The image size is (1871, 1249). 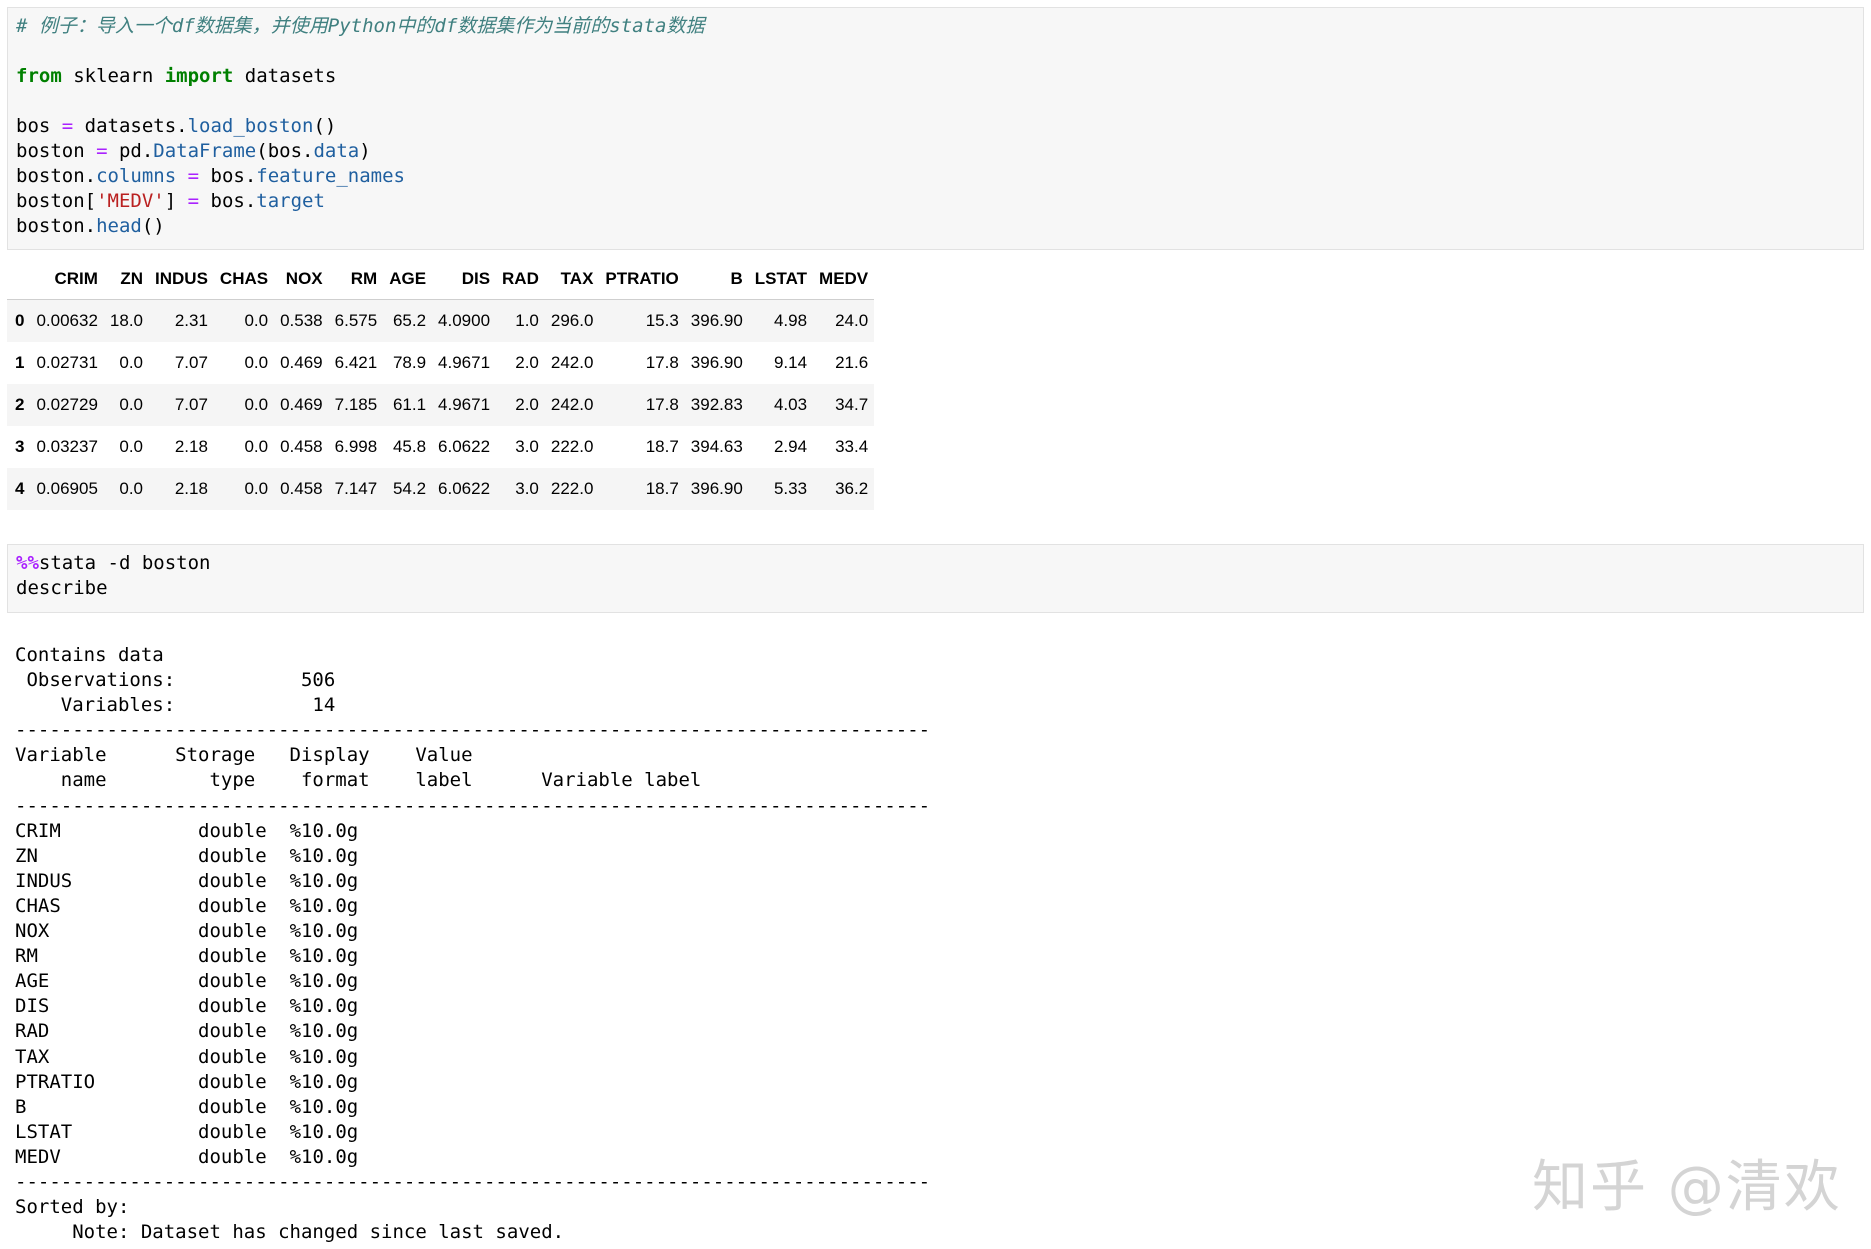 What do you see at coordinates (153, 226) in the screenshot?
I see `code-token: ()` at bounding box center [153, 226].